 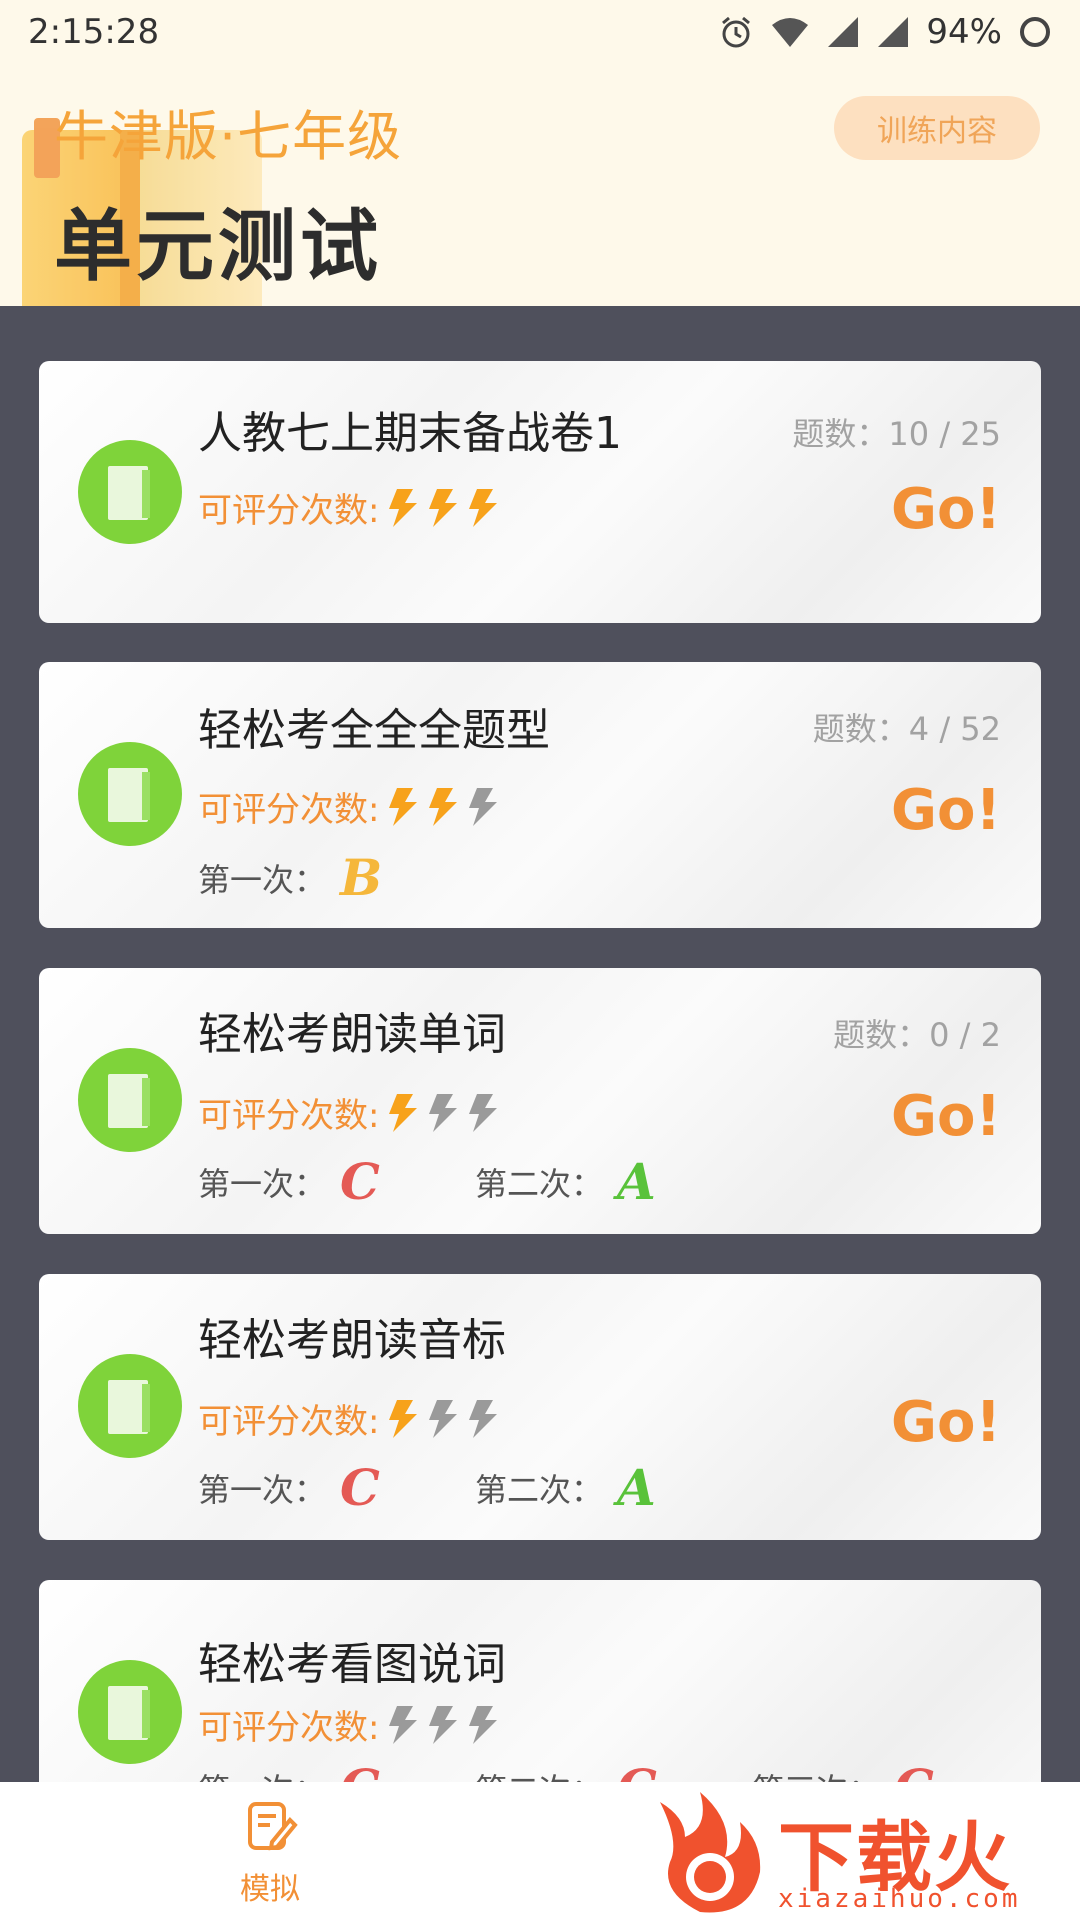 What do you see at coordinates (218, 247) in the screenshot?
I see `page-title: 单元测试` at bounding box center [218, 247].